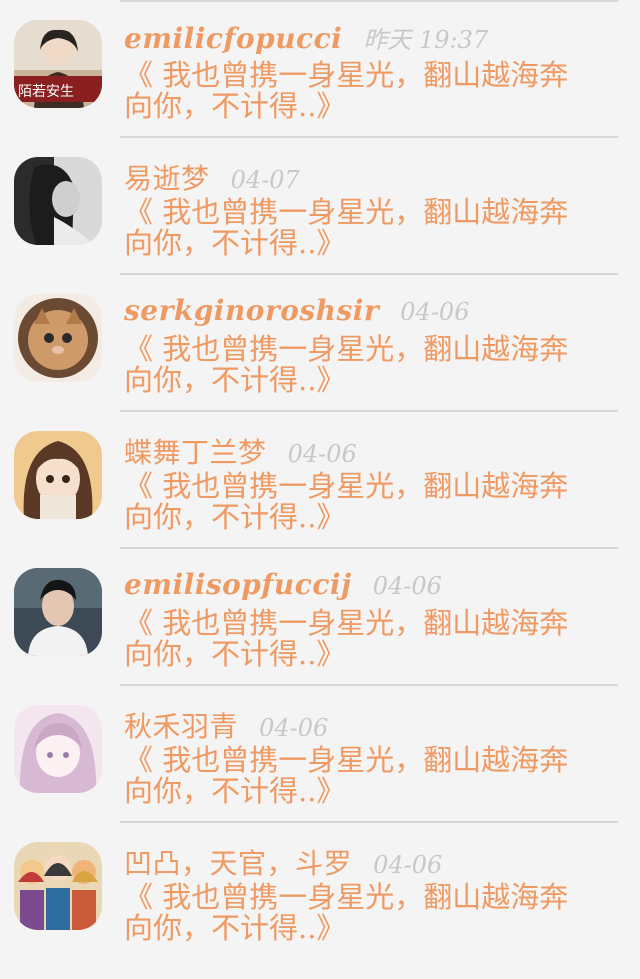 This screenshot has width=640, height=979. I want to click on timestamp: 昨天 19:37, so click(426, 40).